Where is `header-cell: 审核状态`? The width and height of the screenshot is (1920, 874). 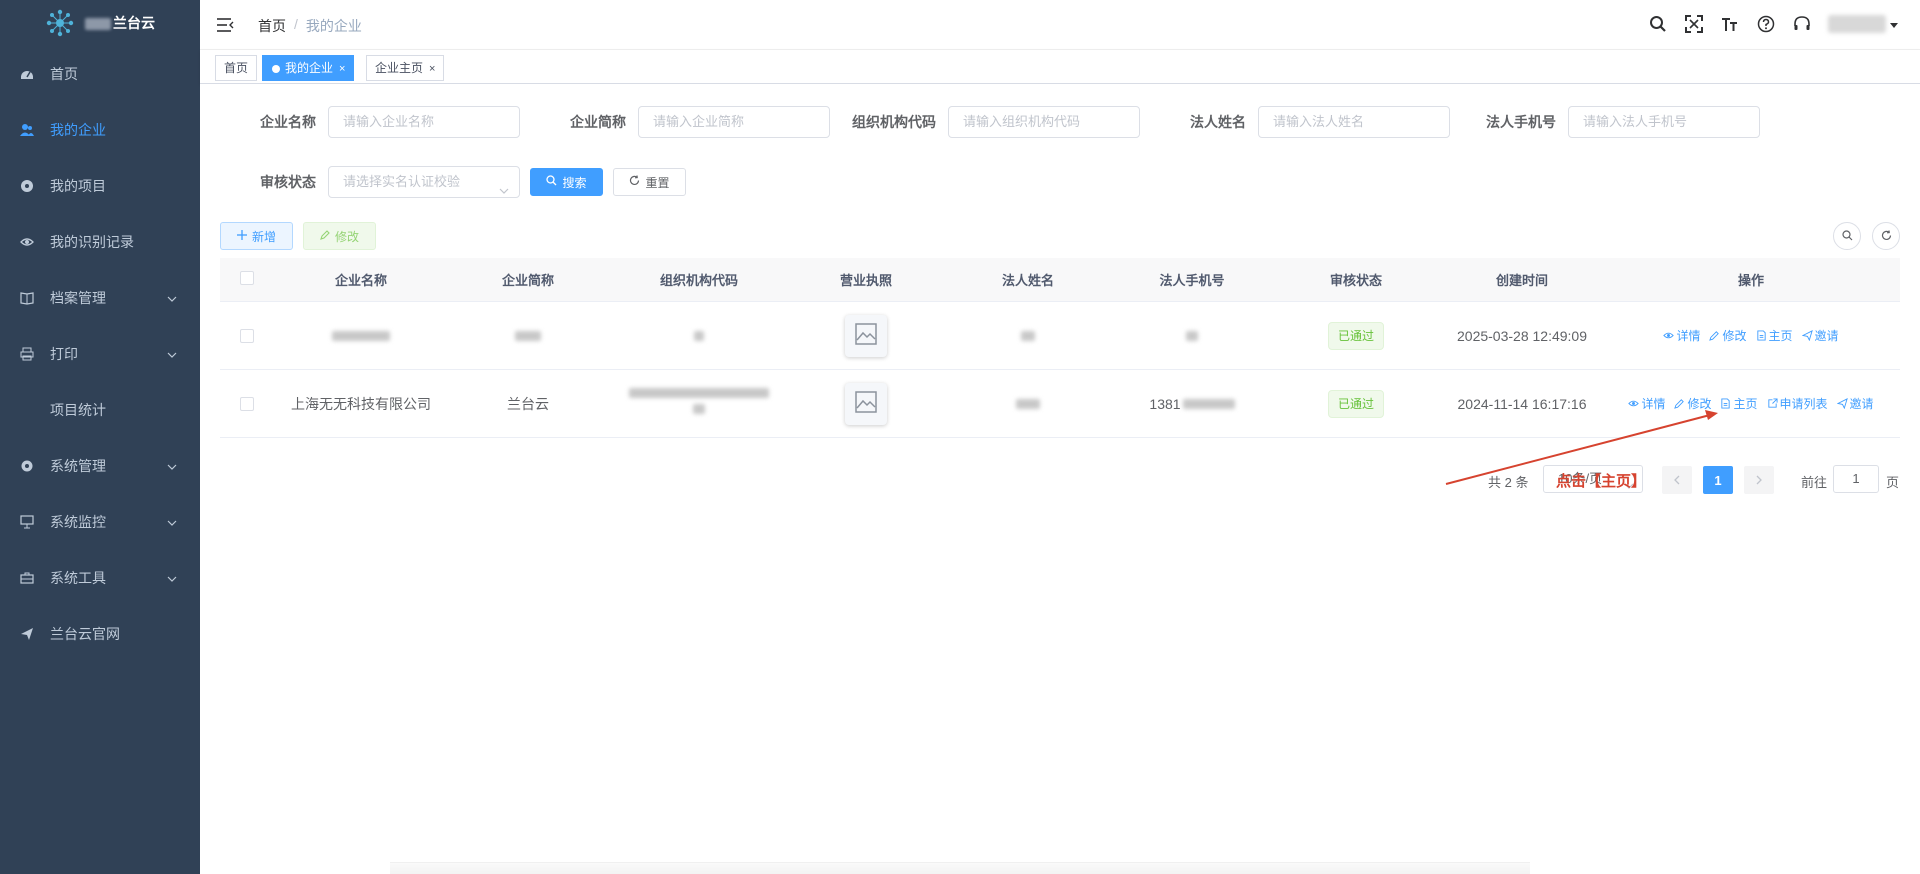 header-cell: 审核状态 is located at coordinates (1355, 280).